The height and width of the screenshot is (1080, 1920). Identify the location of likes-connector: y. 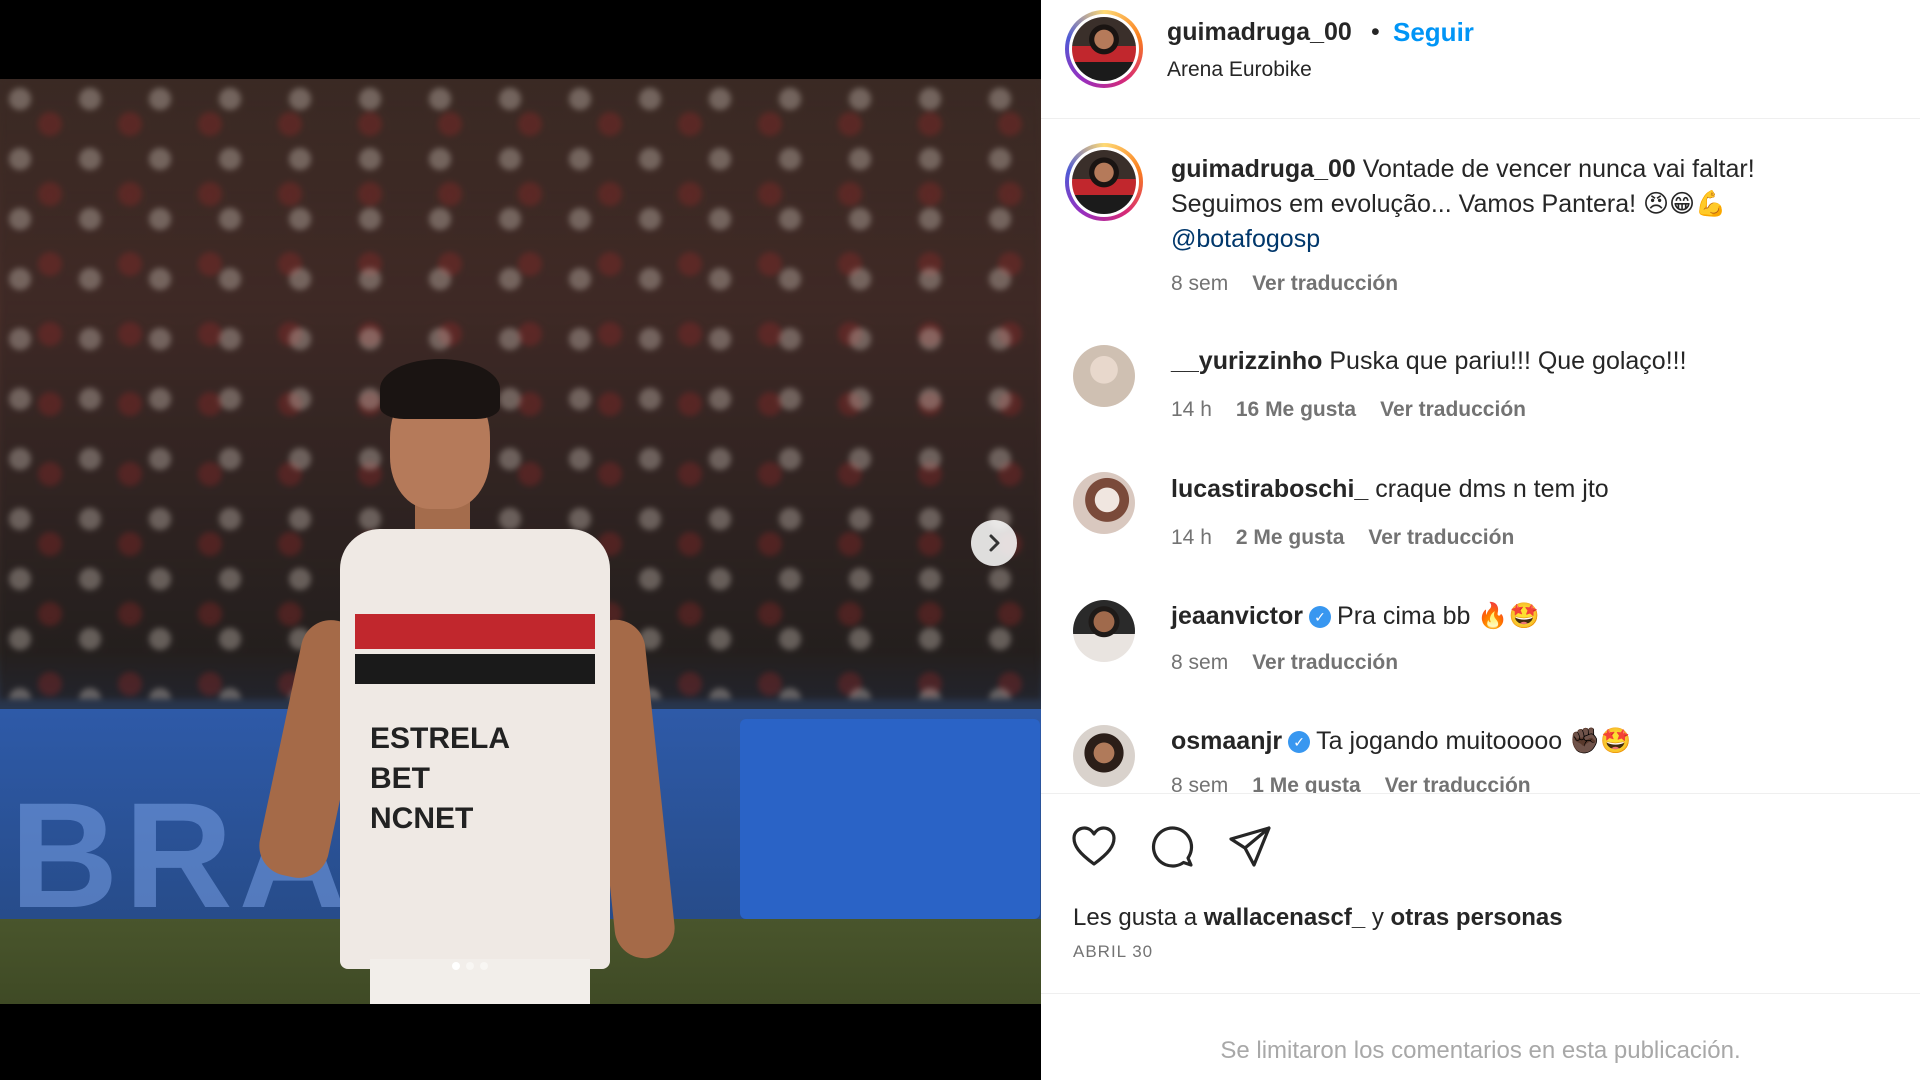
(1378, 917).